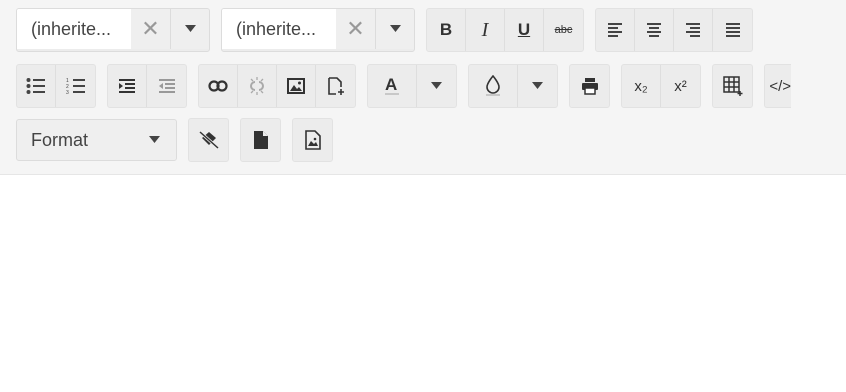  I want to click on underline-button: U, so click(524, 30).